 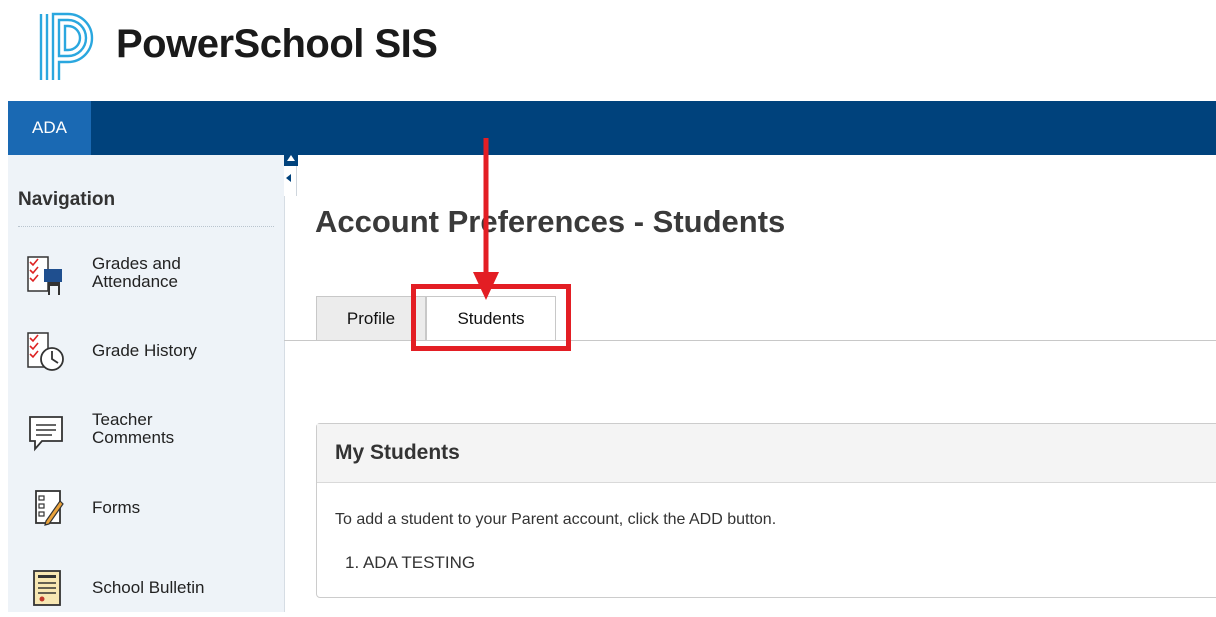 I want to click on sidebar-item-label: Comments, so click(x=133, y=437).